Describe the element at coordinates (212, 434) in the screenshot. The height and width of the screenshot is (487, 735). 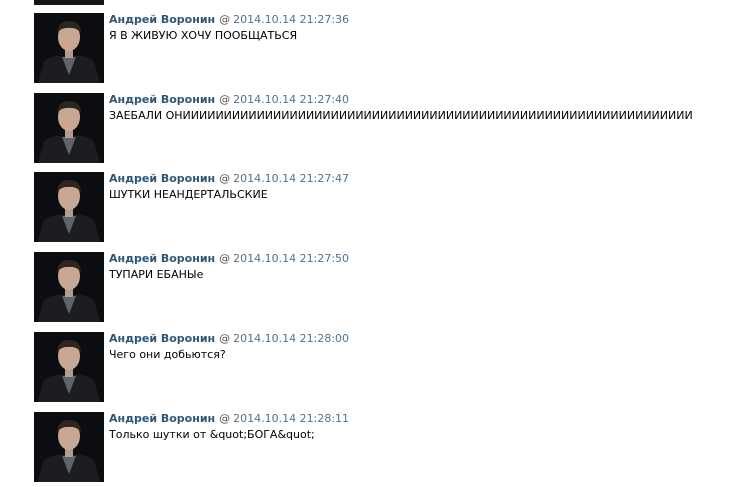
I see `message-text: Только шутки от &quot;БОГА&quot;` at that location.